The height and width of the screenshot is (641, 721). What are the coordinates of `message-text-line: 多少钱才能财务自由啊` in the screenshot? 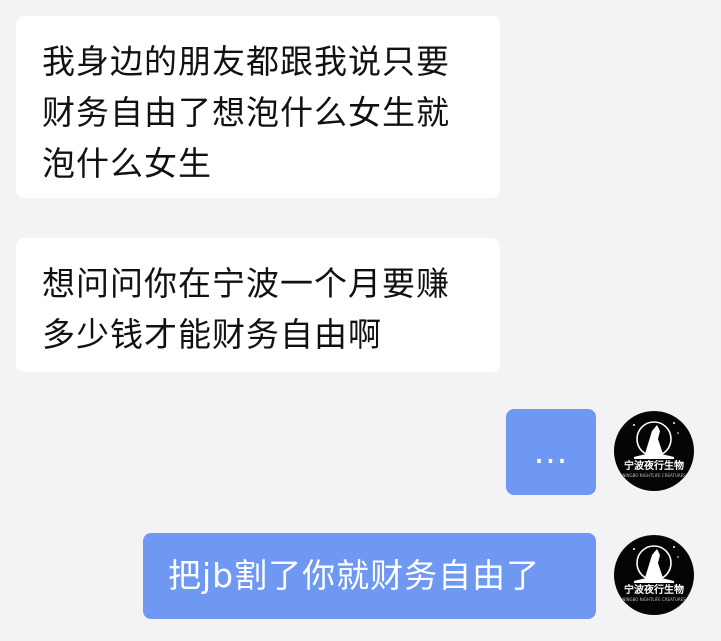 It's located at (212, 334).